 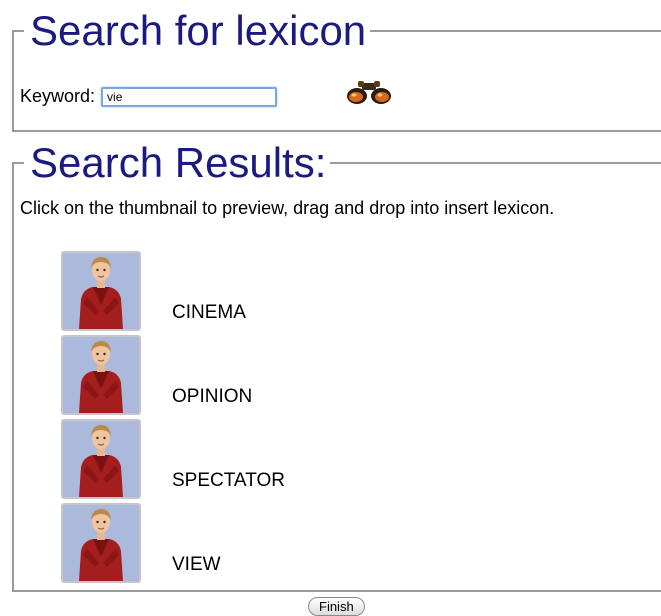 I want to click on keyword-input, so click(x=189, y=96).